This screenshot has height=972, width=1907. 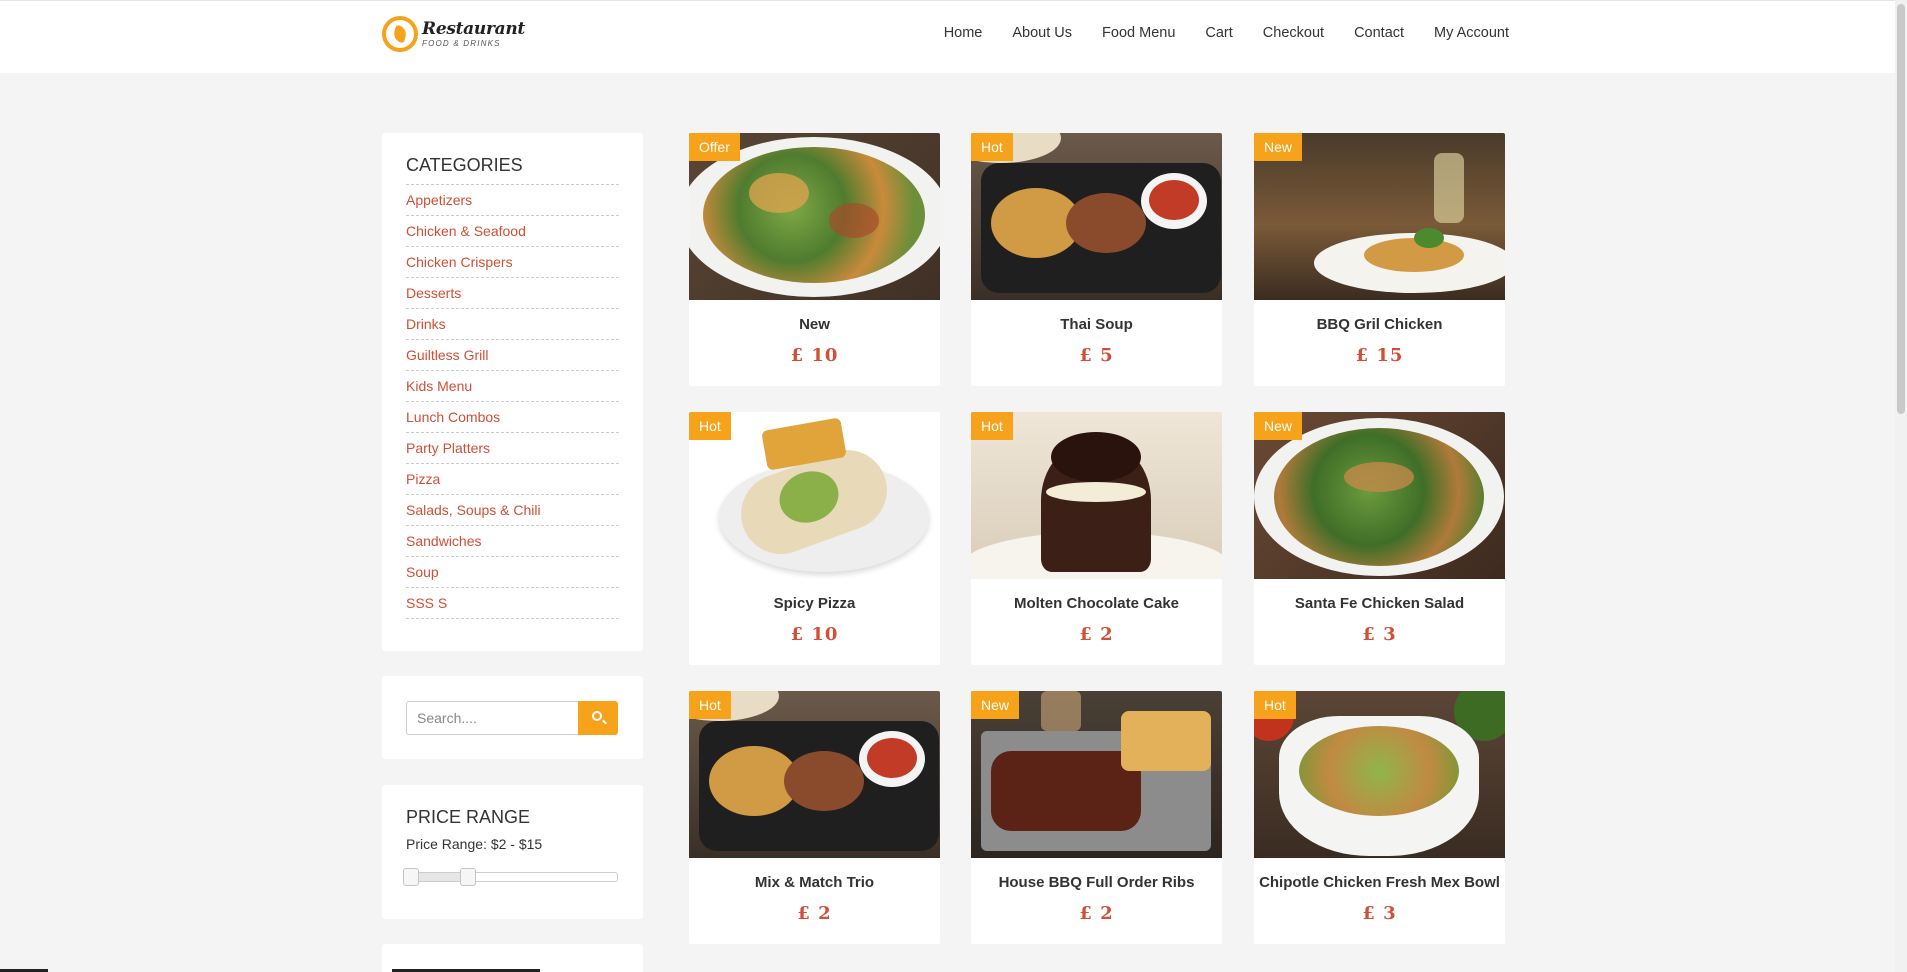 What do you see at coordinates (466, 231) in the screenshot?
I see `category-link: Chicken & Seafood` at bounding box center [466, 231].